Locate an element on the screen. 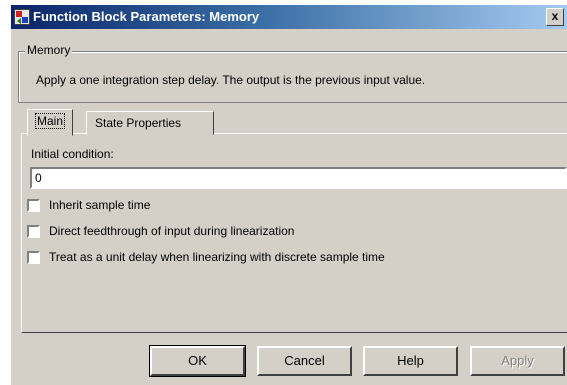  close-button: x is located at coordinates (555, 17).